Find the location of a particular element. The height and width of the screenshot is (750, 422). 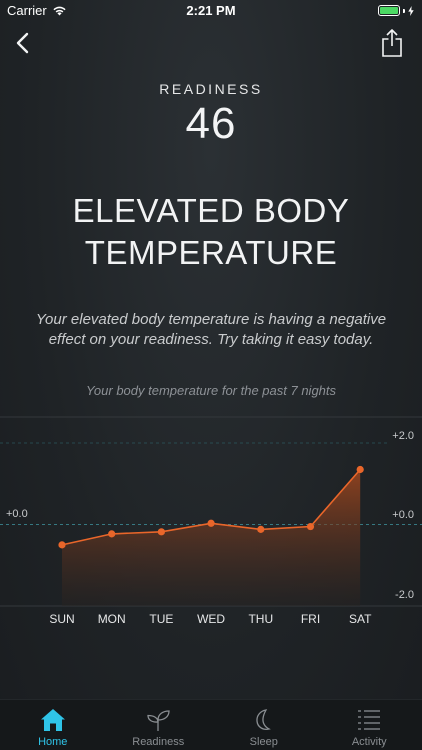

y-tick-minus2: -2.0 is located at coordinates (404, 595).